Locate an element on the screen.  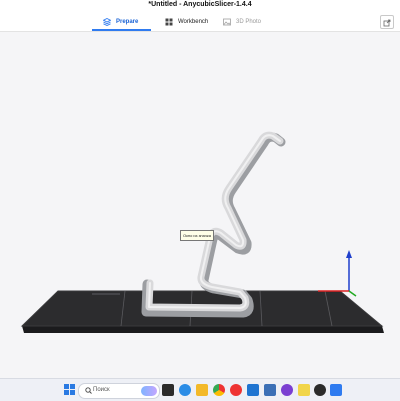
tab-prepare: Prepare is located at coordinates (120, 22).